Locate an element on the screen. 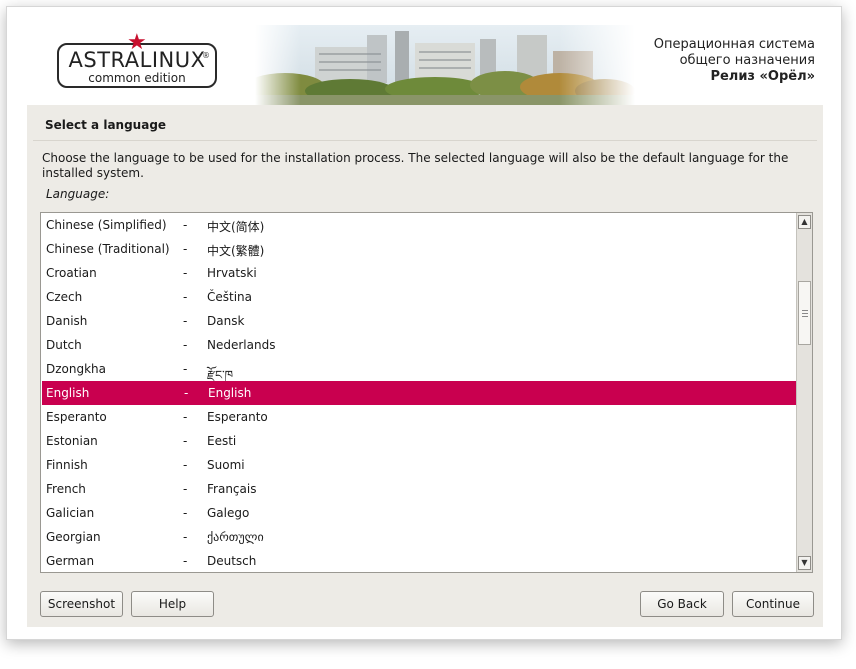 The image size is (856, 669). page-title: Select a language is located at coordinates (106, 125).